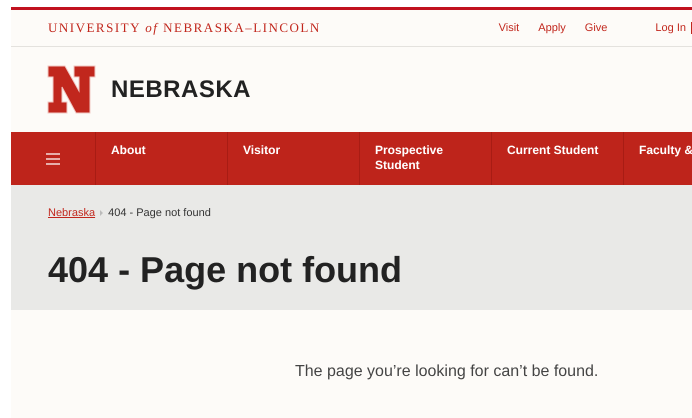 The width and height of the screenshot is (692, 418). What do you see at coordinates (72, 213) in the screenshot?
I see `breadcrumb-link: Nebraska` at bounding box center [72, 213].